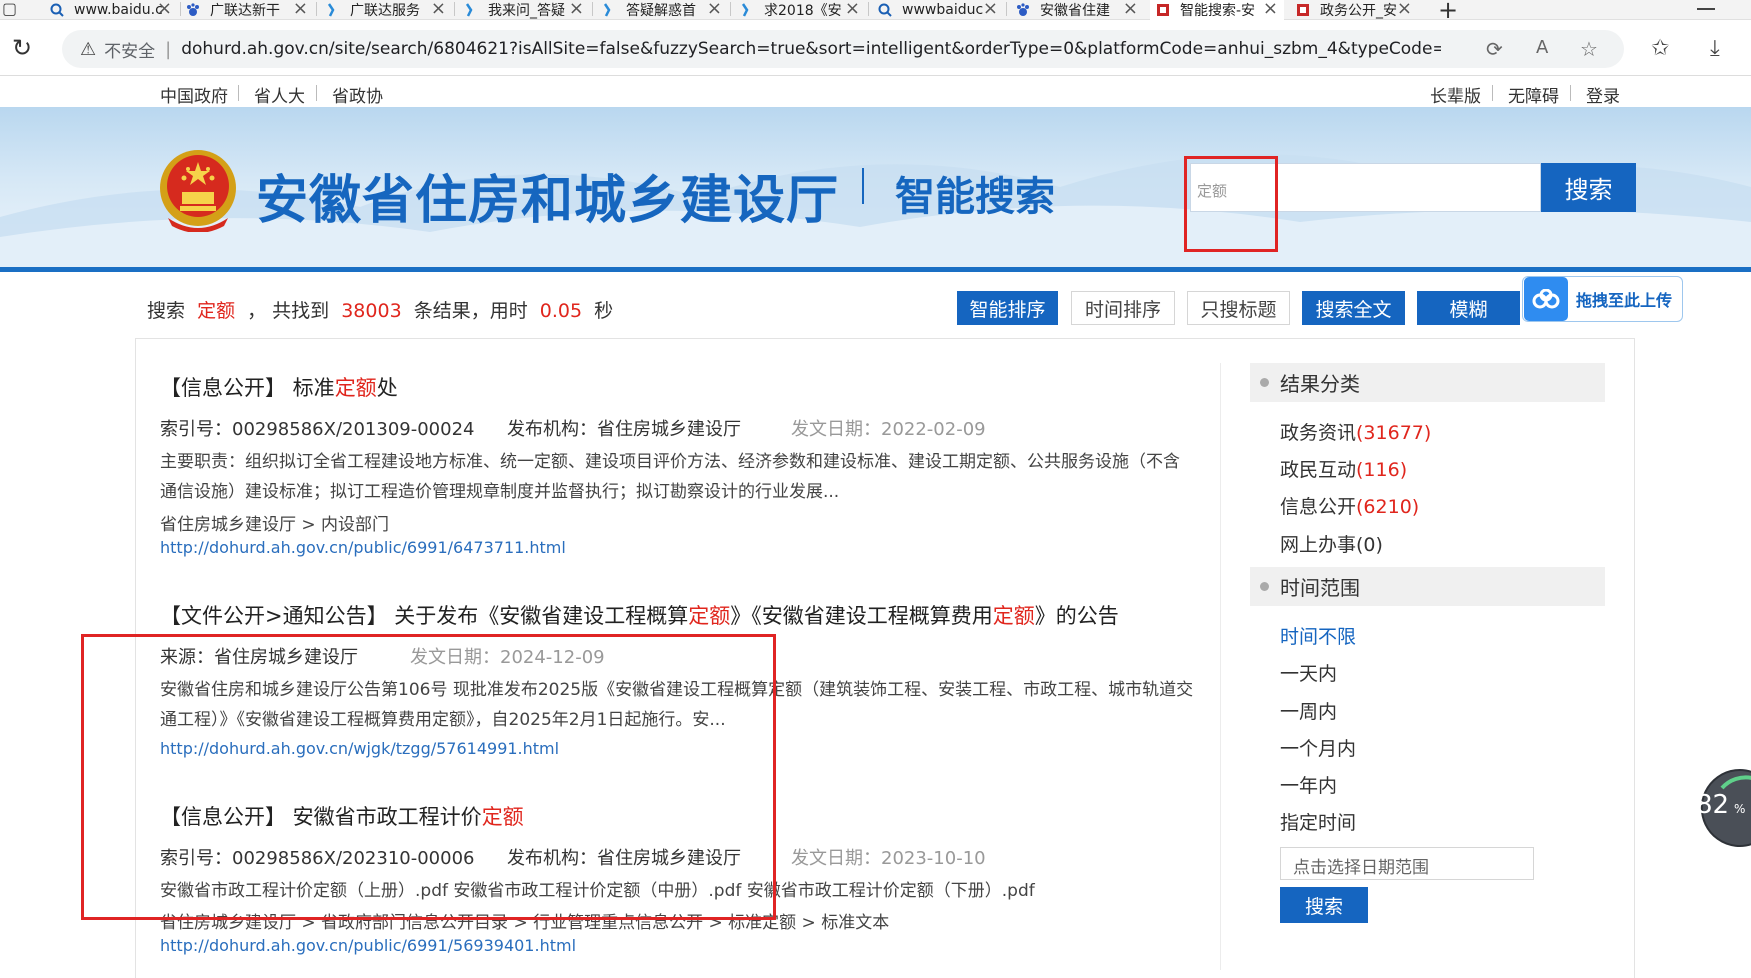 The width and height of the screenshot is (1751, 978). What do you see at coordinates (1388, 507) in the screenshot?
I see `category-count: (6210)` at bounding box center [1388, 507].